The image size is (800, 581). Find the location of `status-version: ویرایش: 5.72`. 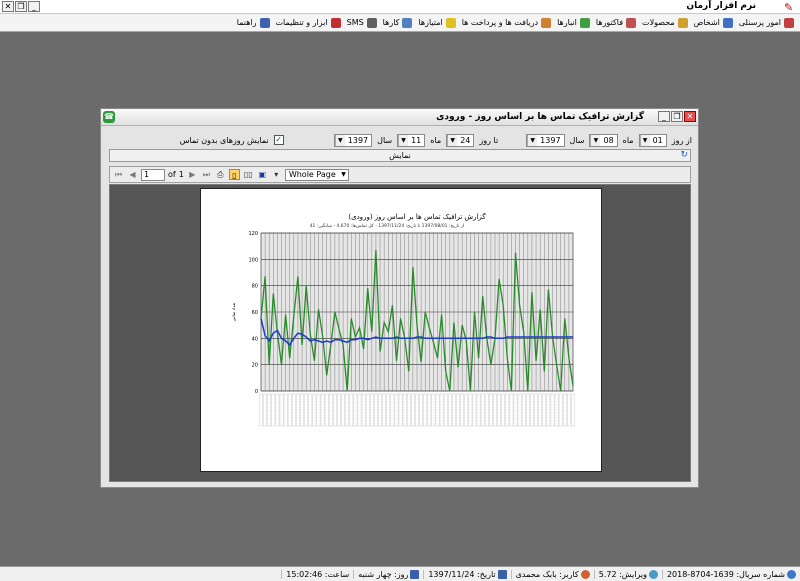

status-version: ویرایش: 5.72 is located at coordinates (625, 574).